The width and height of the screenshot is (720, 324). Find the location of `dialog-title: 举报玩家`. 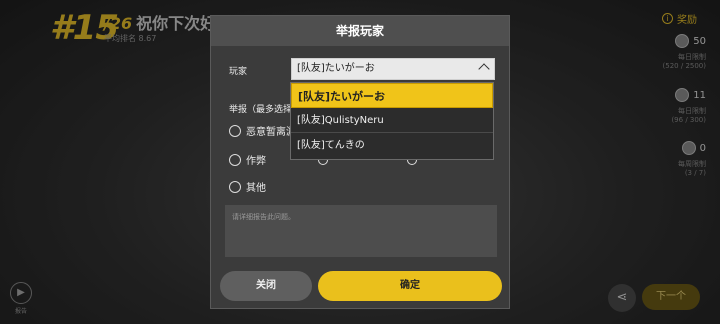

dialog-title: 举报玩家 is located at coordinates (360, 31).